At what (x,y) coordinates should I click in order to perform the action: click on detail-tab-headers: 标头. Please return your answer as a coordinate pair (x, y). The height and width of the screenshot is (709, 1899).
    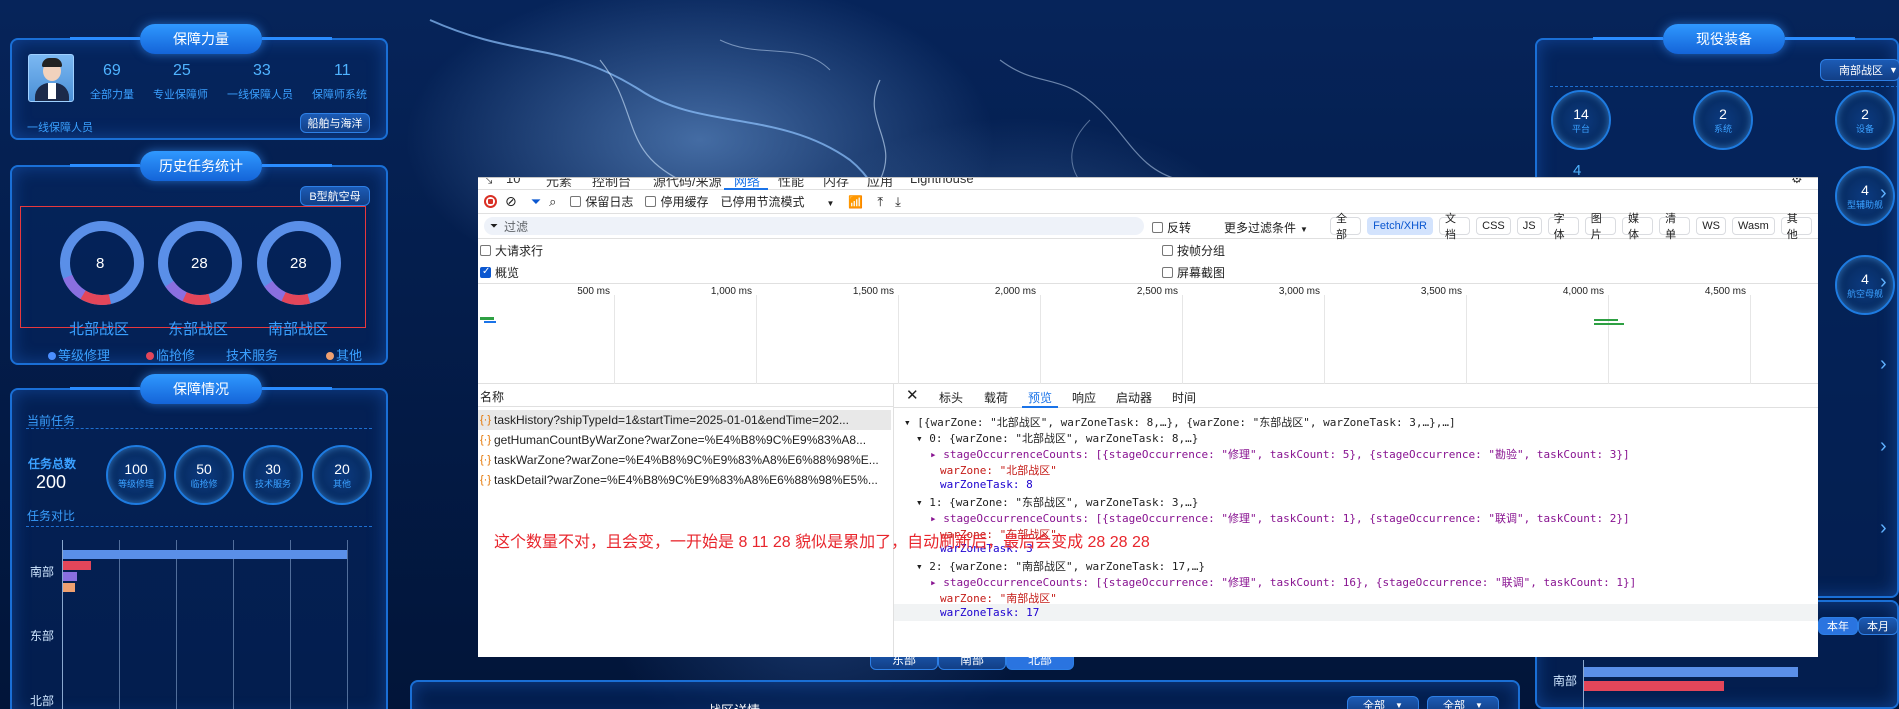
    Looking at the image, I should click on (951, 397).